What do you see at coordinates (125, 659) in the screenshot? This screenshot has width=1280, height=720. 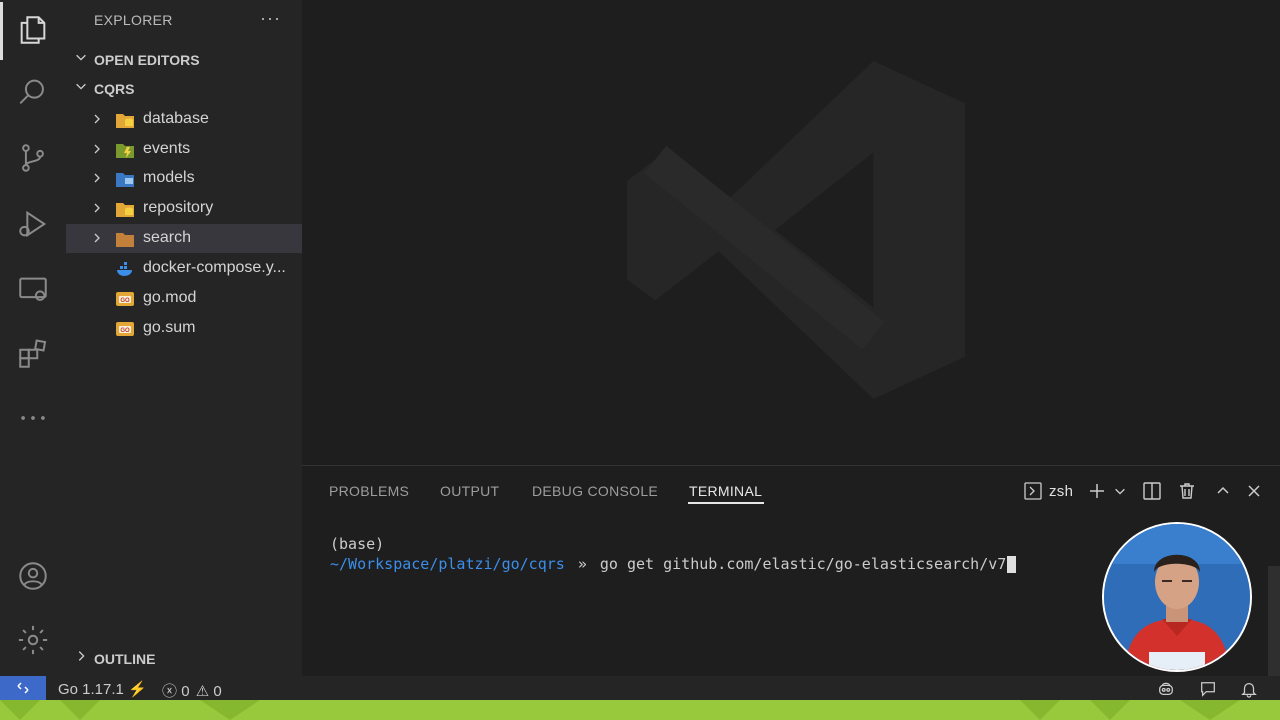 I see `outline-label: OUTLINE` at bounding box center [125, 659].